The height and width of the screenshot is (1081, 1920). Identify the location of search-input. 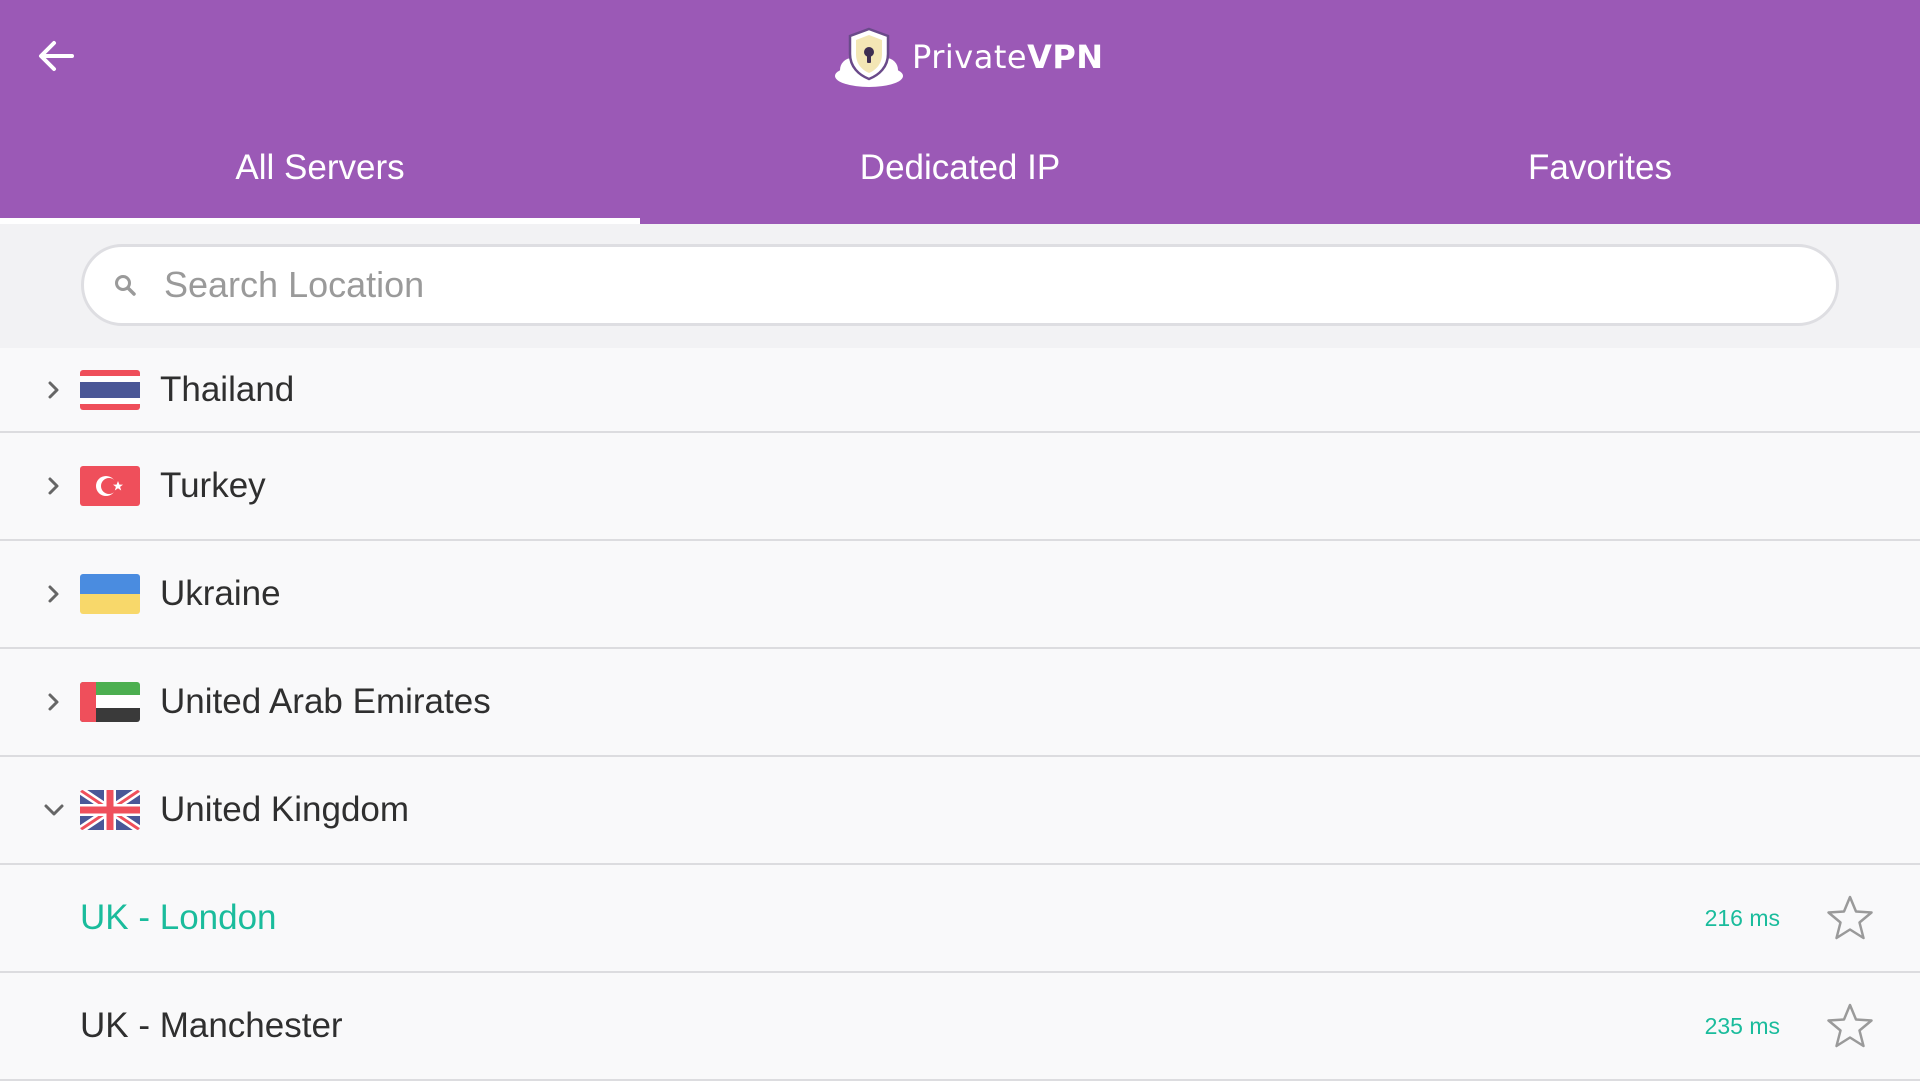
(964, 285).